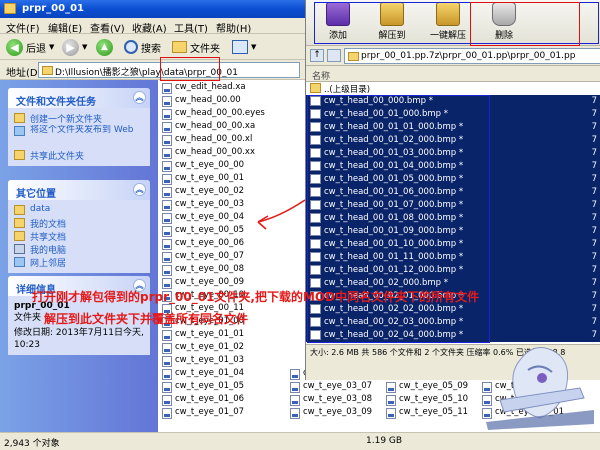 The width and height of the screenshot is (600, 450). I want to click on mascot-watermark, so click(540, 388).